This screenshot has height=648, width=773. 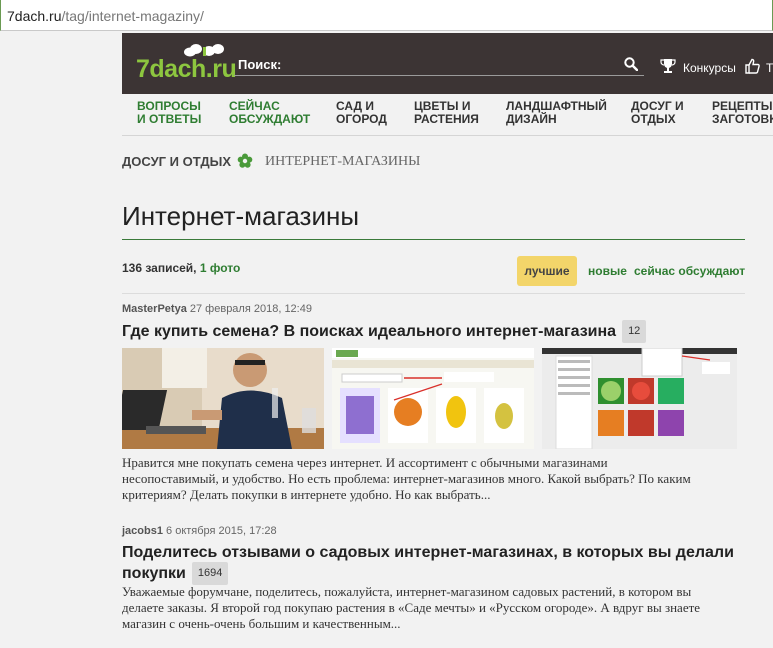 I want to click on post-meta: MasterPetya 27 февраля 2018, 12:49, so click(x=217, y=309).